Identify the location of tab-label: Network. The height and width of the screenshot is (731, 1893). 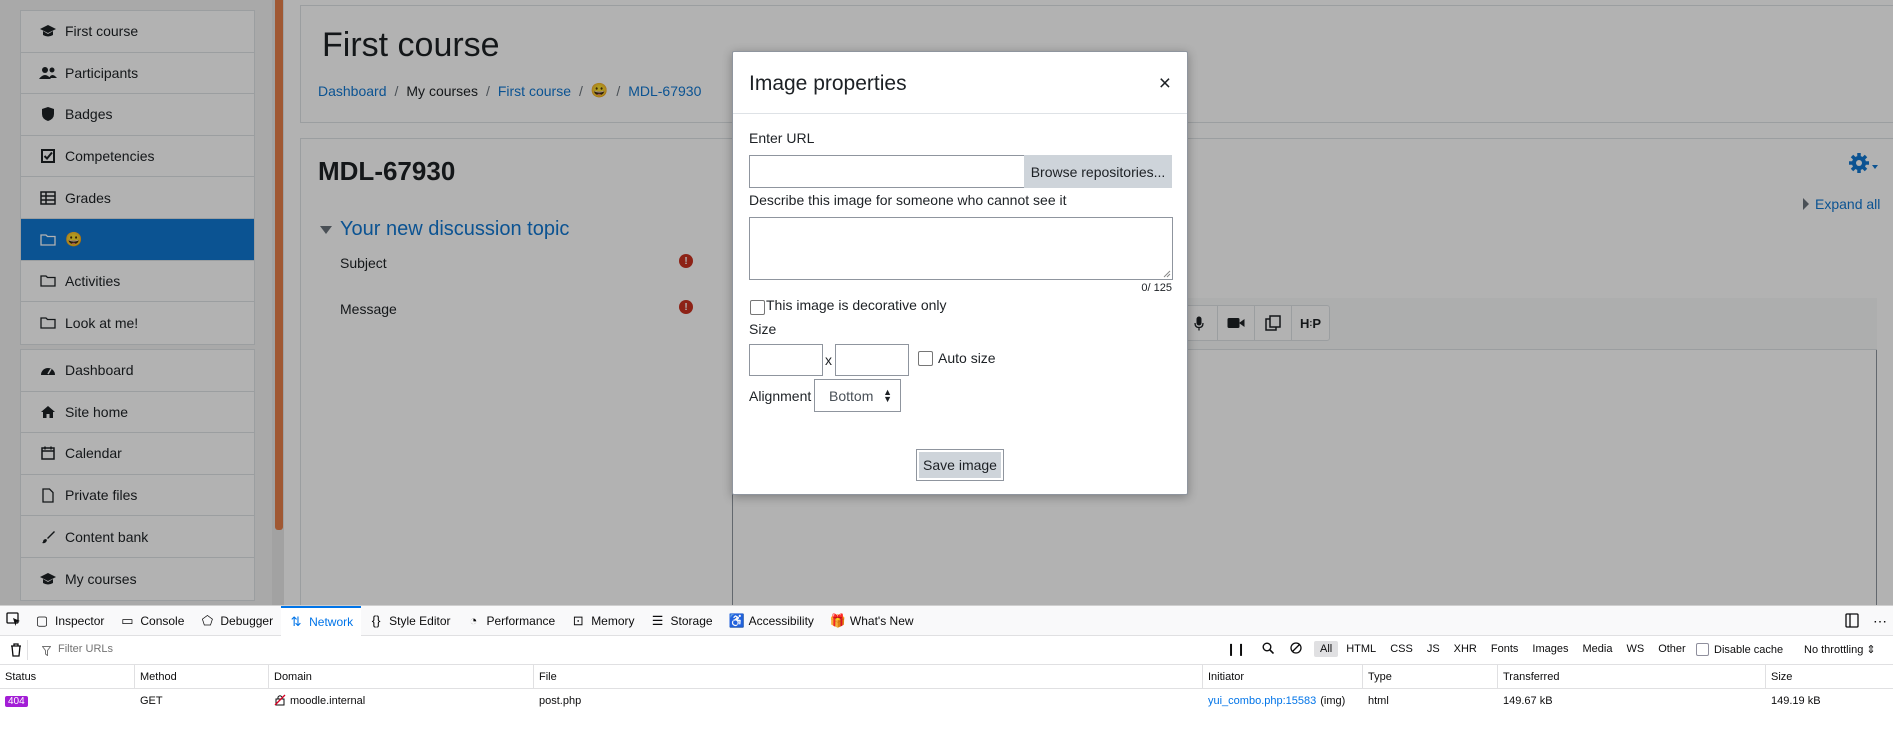
(331, 621).